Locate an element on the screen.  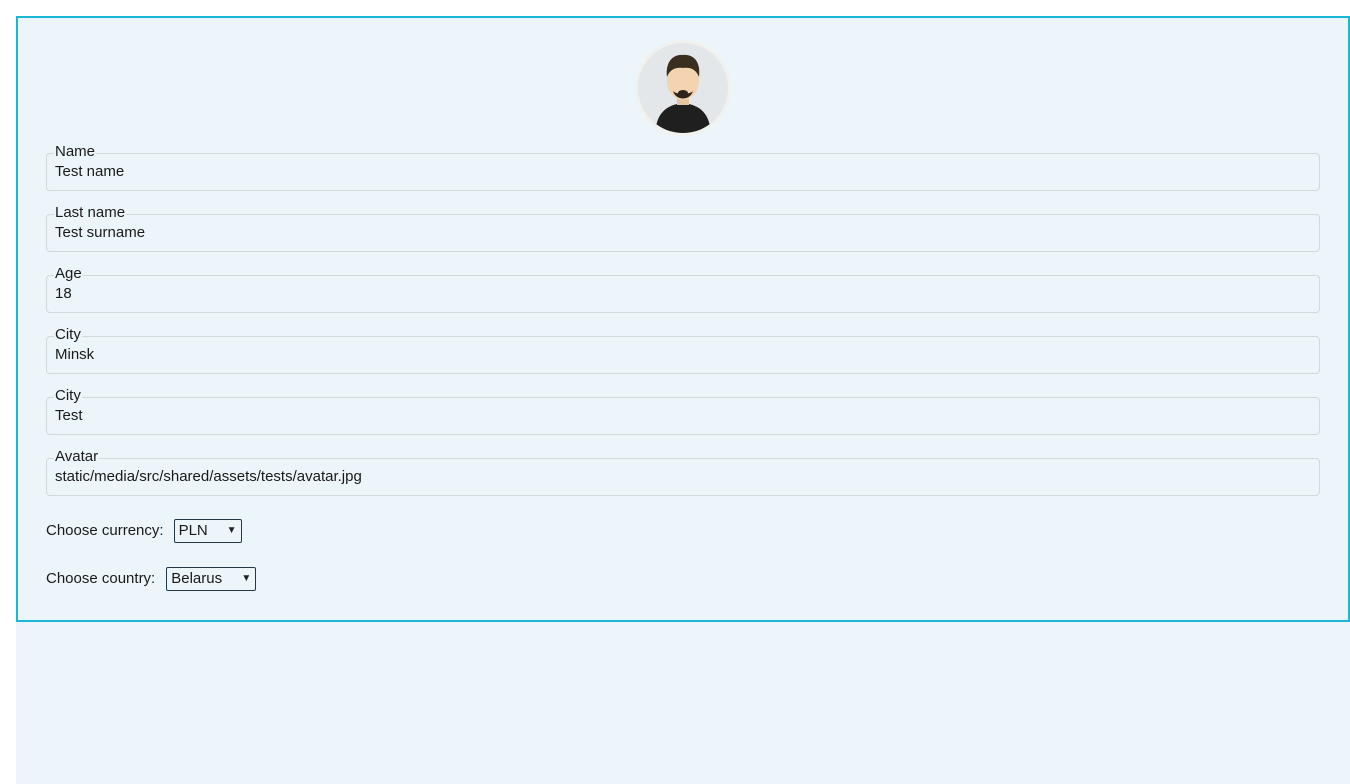
last-name-input is located at coordinates (685, 233).